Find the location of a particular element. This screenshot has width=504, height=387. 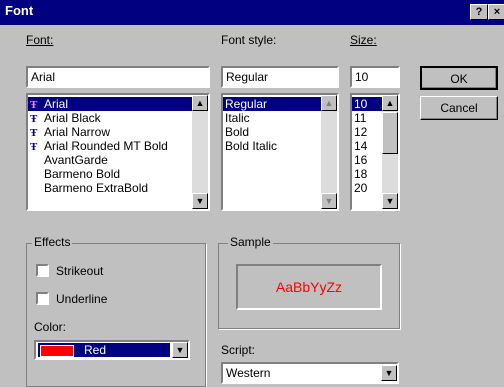

effects-label: Effects is located at coordinates (52, 242).